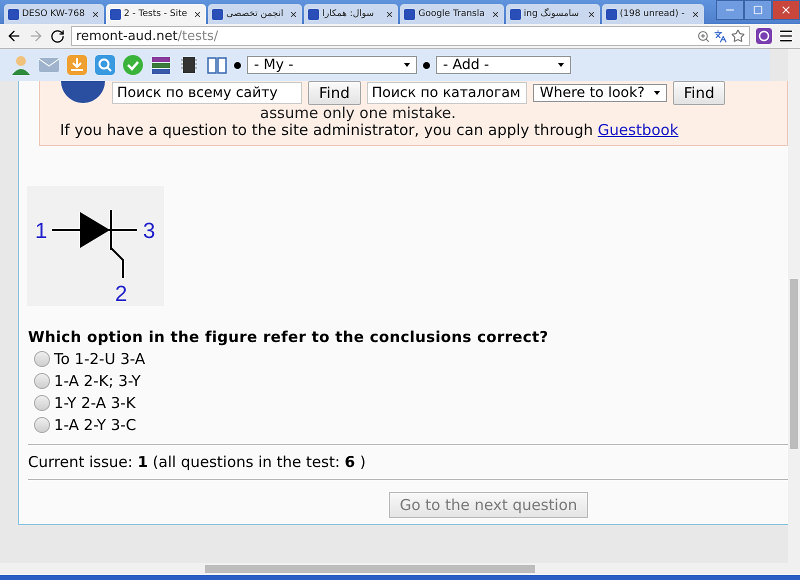 This screenshot has height=580, width=800. What do you see at coordinates (327, 130) in the screenshot?
I see `notice-text: If you have a question to the site administrator, you can apply through` at bounding box center [327, 130].